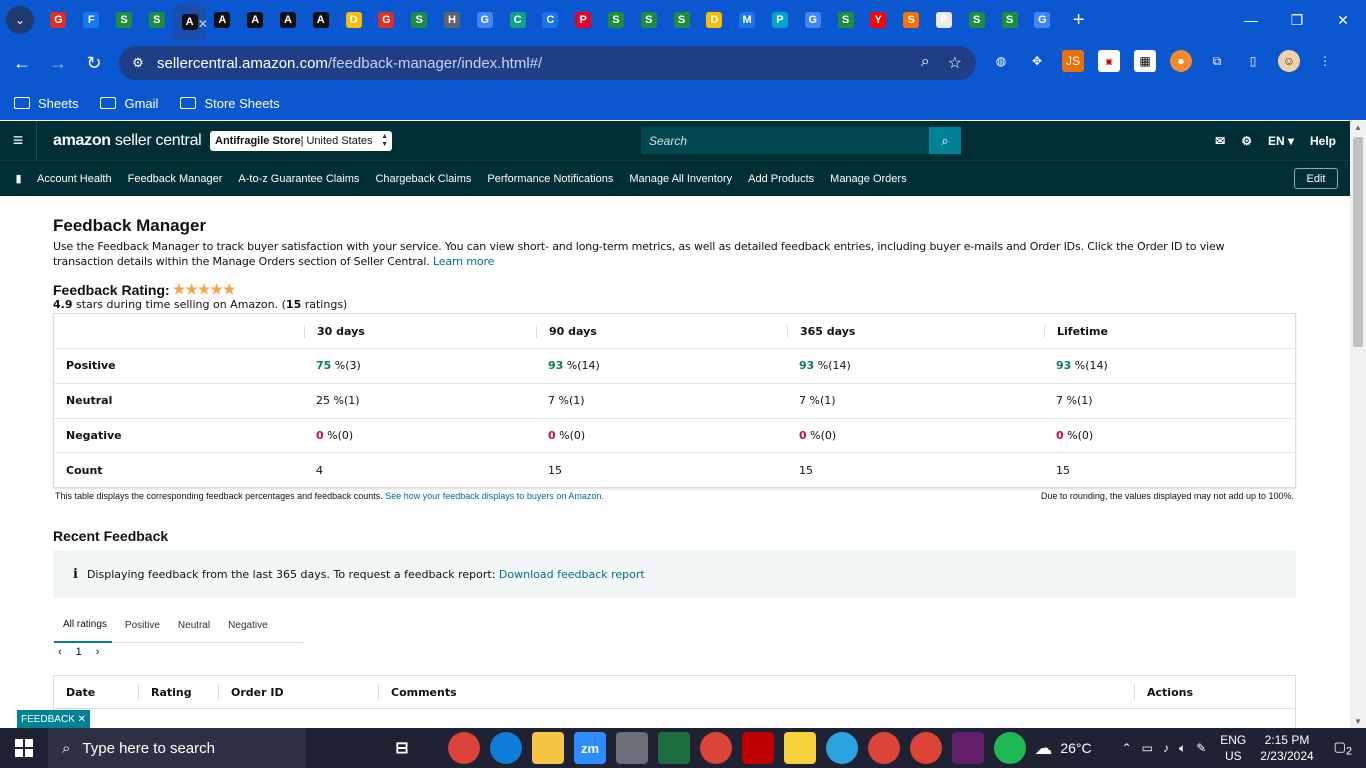 The width and height of the screenshot is (1366, 768). I want to click on hamburger-menu-icon: ≡, so click(18, 140).